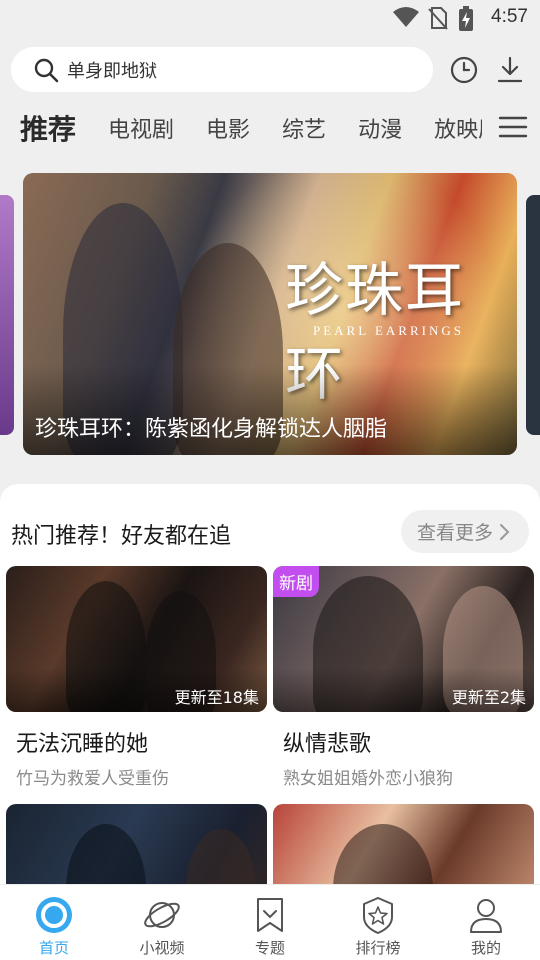  Describe the element at coordinates (136, 639) in the screenshot. I see `video-thumbnail: 更新至18集` at that location.